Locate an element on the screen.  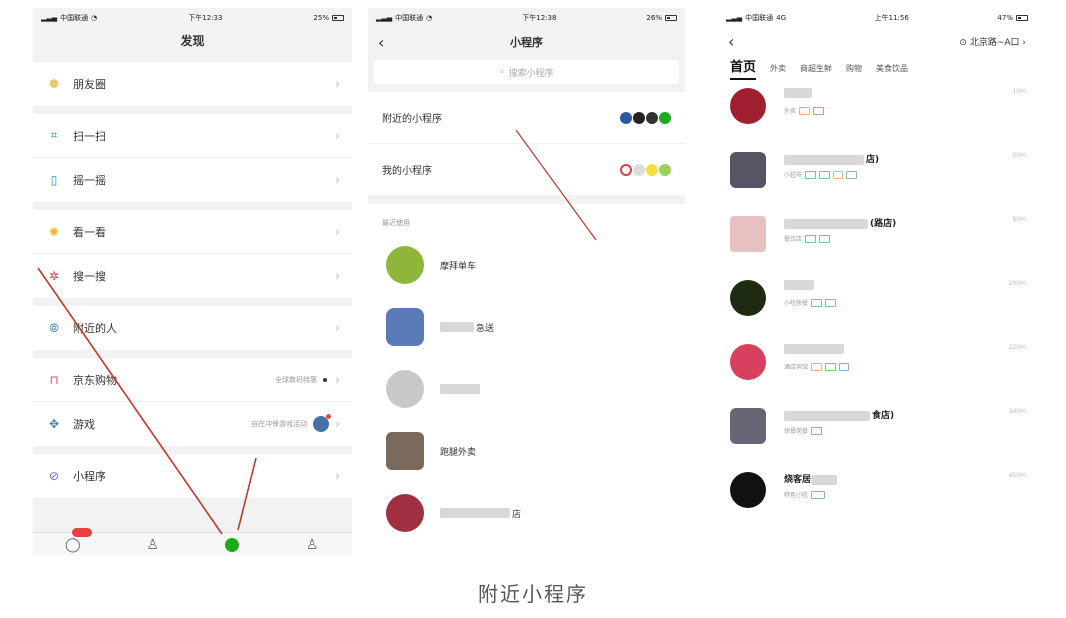
search-input: ⌕ 搜索小程序 is located at coordinates (526, 72).